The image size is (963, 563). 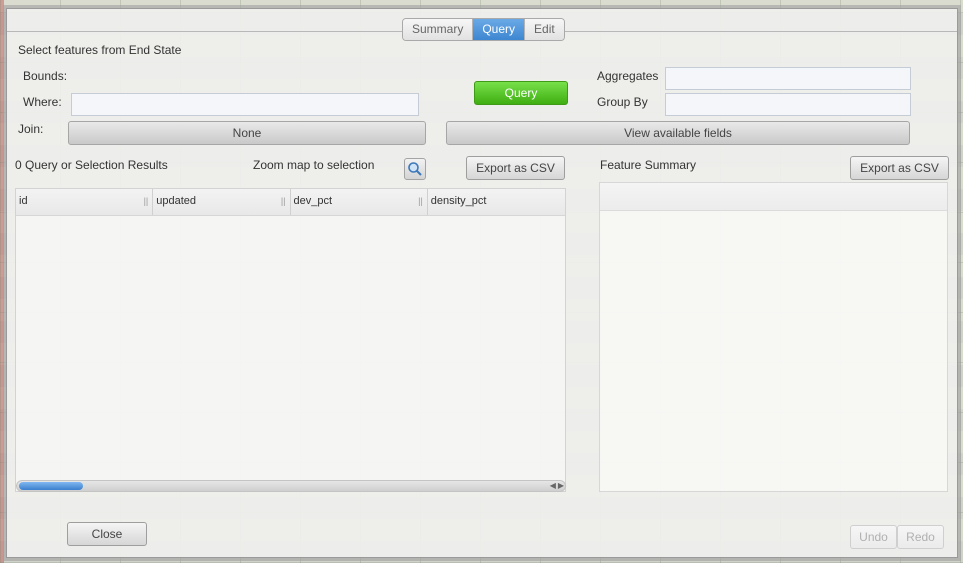 I want to click on group-by-input, so click(x=788, y=104).